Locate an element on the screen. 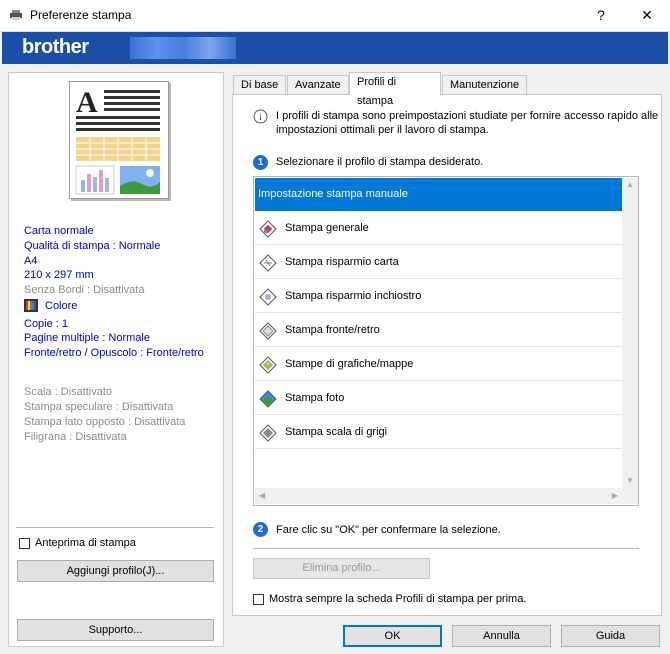  scale-info: Scala : Disattivato is located at coordinates (68, 392).